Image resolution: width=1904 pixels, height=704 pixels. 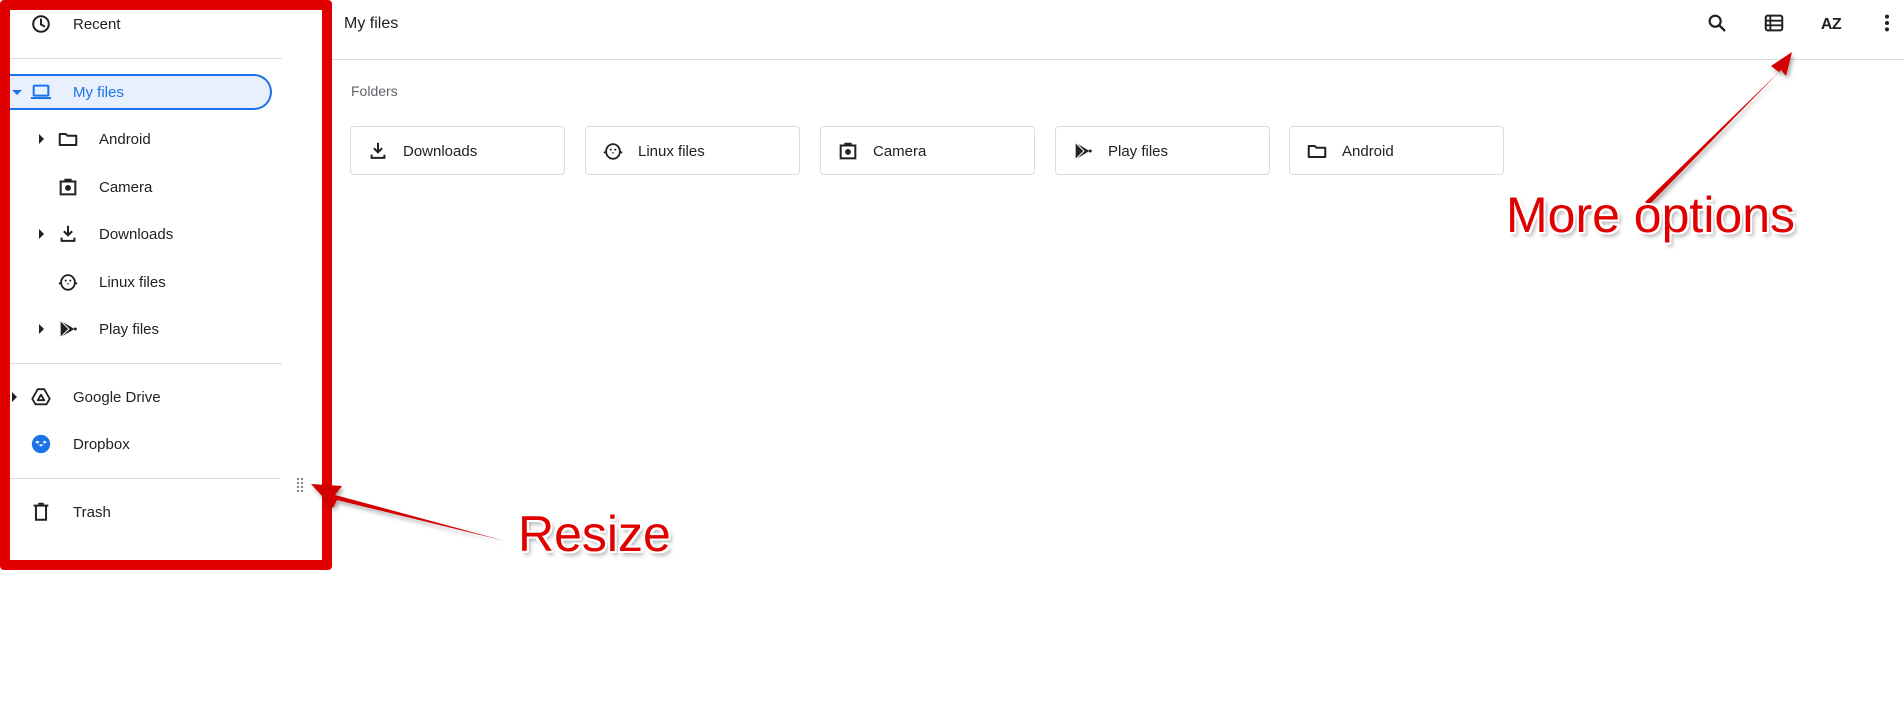 I want to click on sidebar-item-dropbox: Dropbox, so click(x=141, y=444).